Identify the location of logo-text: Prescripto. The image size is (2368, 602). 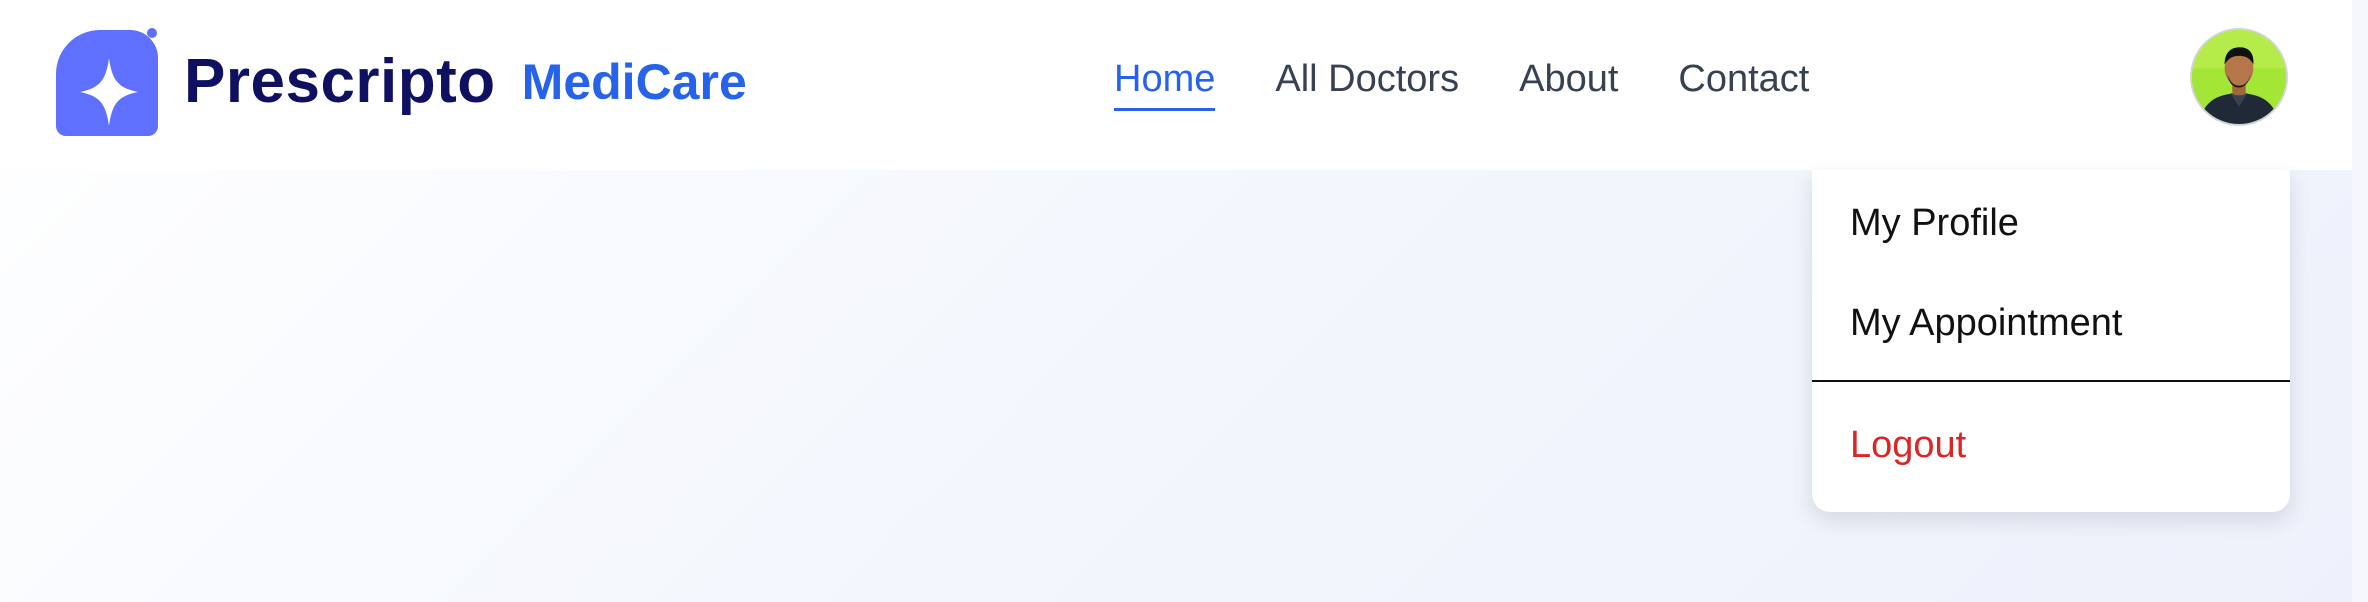
(340, 81).